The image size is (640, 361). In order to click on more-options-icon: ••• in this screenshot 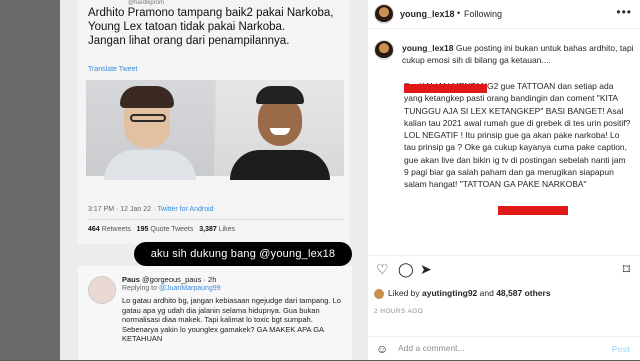, I will do `click(624, 12)`.